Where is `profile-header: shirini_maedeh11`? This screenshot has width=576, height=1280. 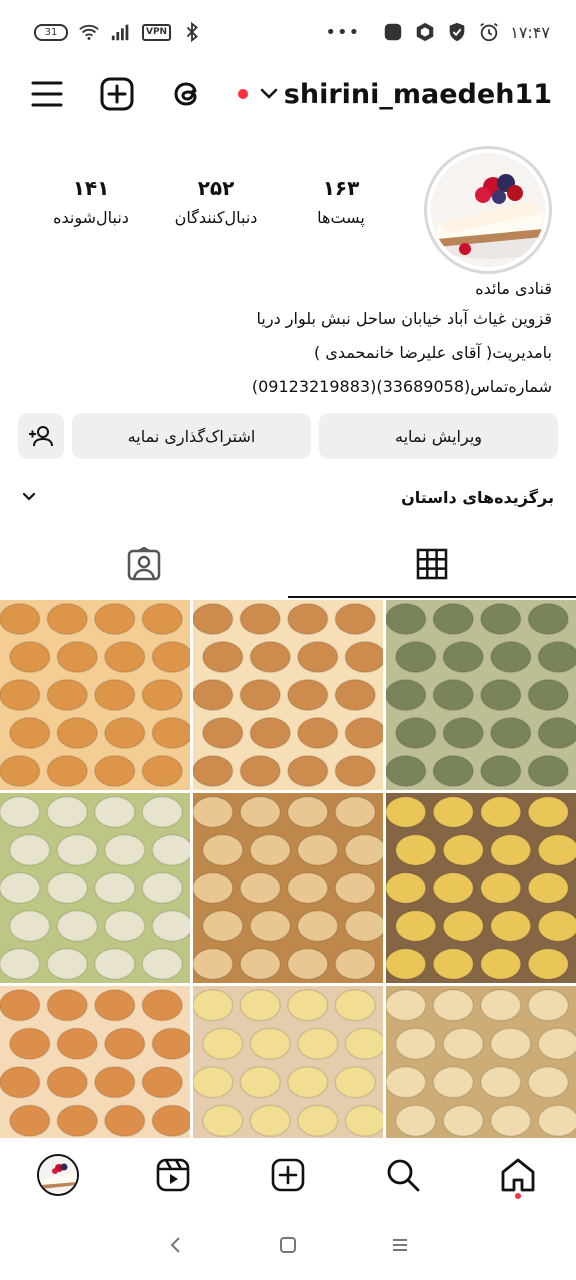
profile-header: shirini_maedeh11 is located at coordinates (288, 94).